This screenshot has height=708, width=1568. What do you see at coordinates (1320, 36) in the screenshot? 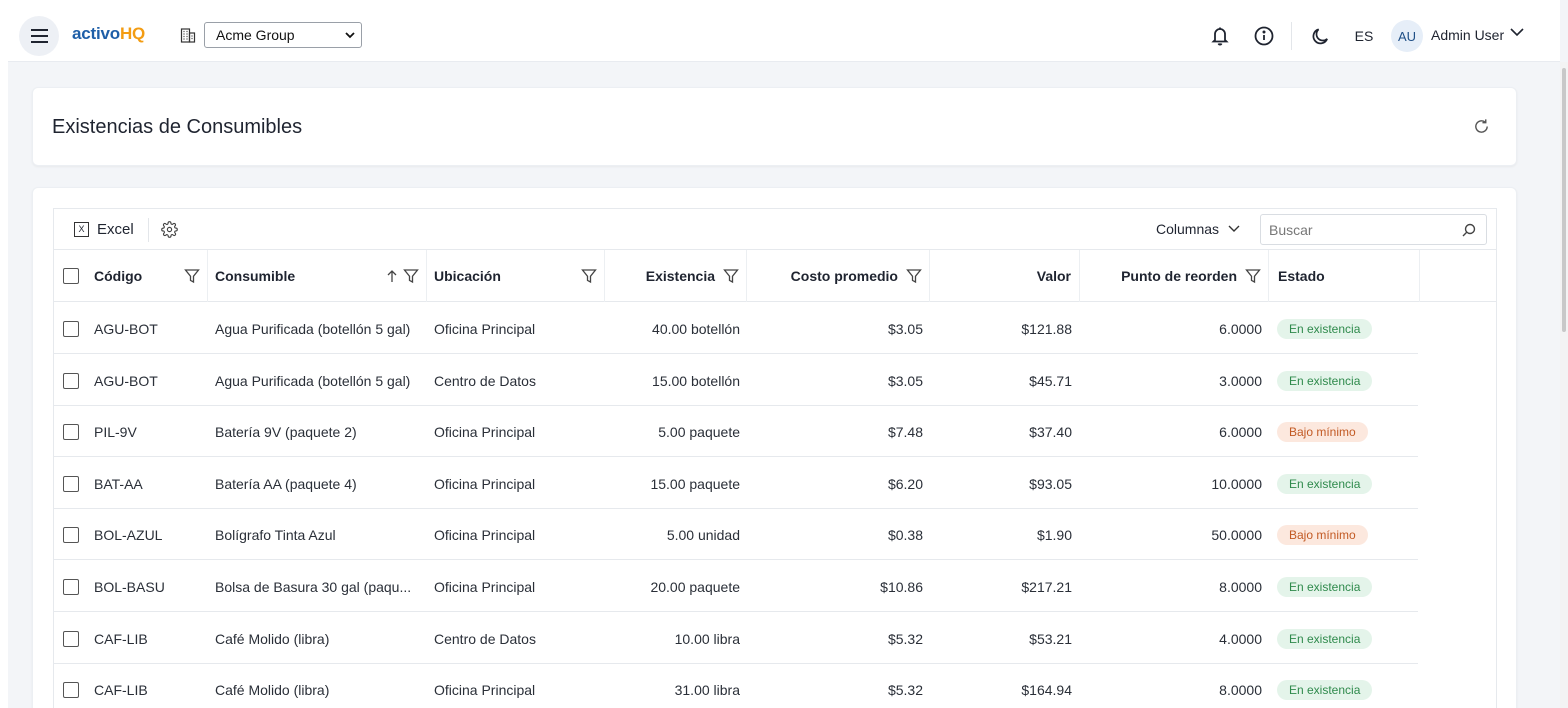
I see `theme-toggle` at bounding box center [1320, 36].